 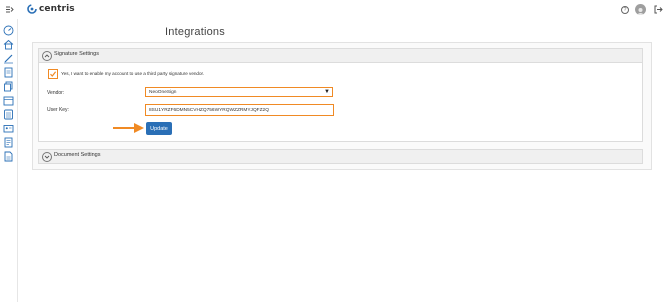 What do you see at coordinates (340, 156) in the screenshot?
I see `document-settings-section: Document Settings` at bounding box center [340, 156].